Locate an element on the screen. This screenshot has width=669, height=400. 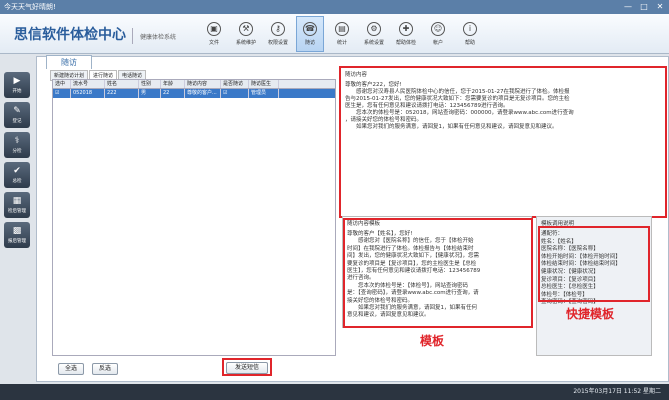
sidebar-item-label: 报后管理 is located at coordinates (17, 241).